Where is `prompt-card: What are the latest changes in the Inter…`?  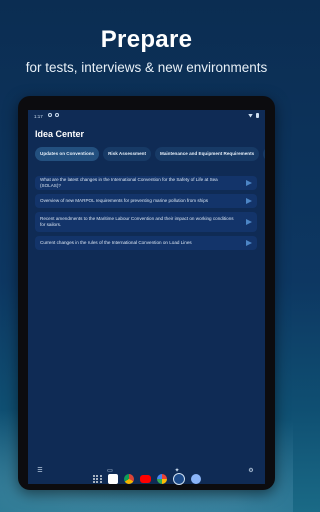 prompt-card: What are the latest changes in the Inter… is located at coordinates (146, 183).